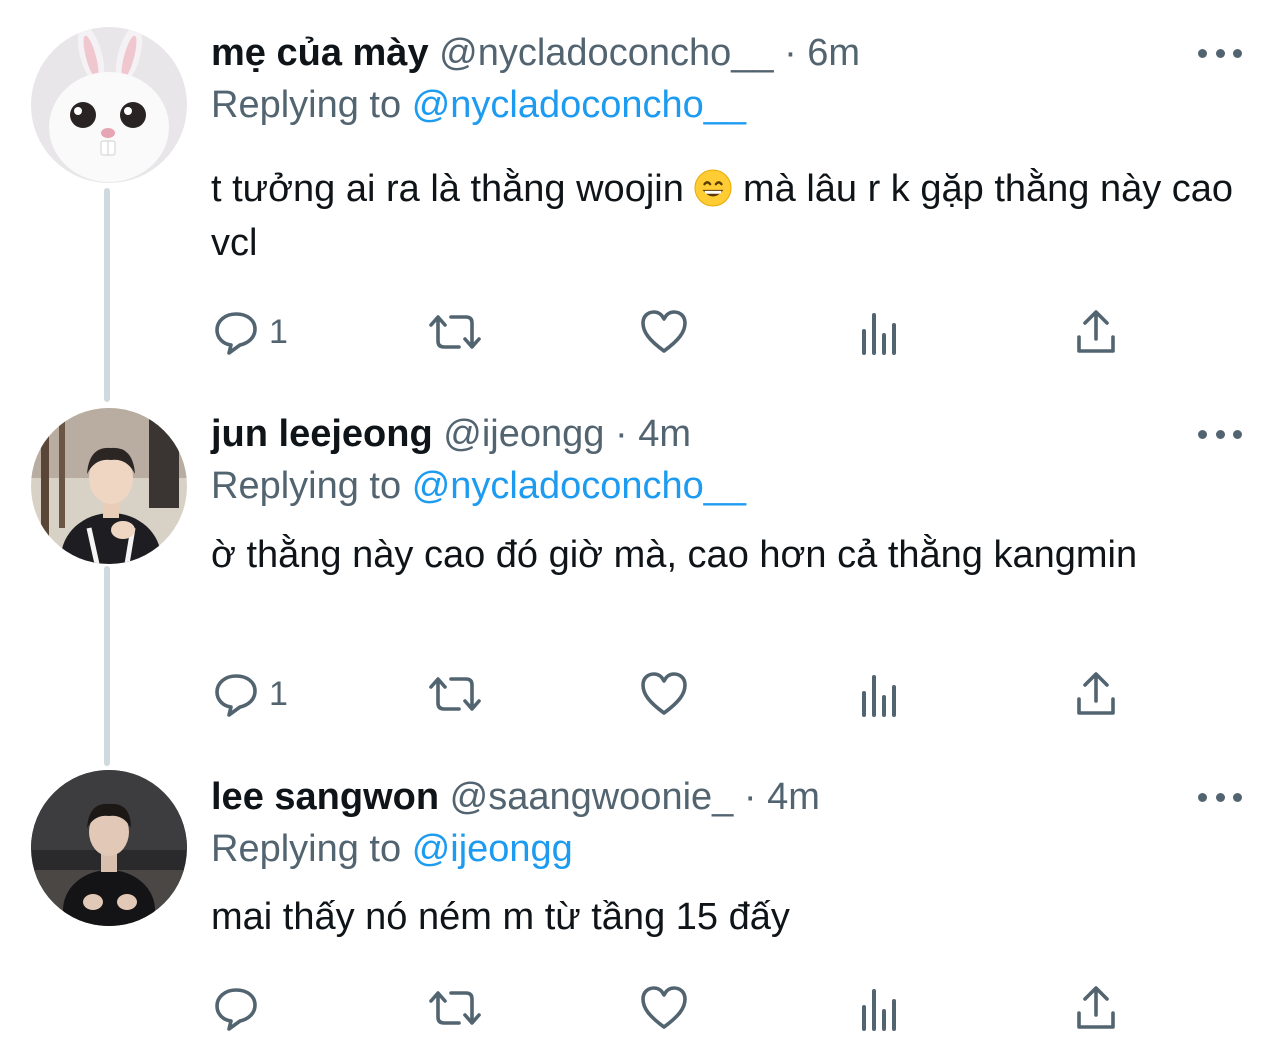 This screenshot has height=1055, width=1284. I want to click on person-photo-avatar, so click(109, 486).